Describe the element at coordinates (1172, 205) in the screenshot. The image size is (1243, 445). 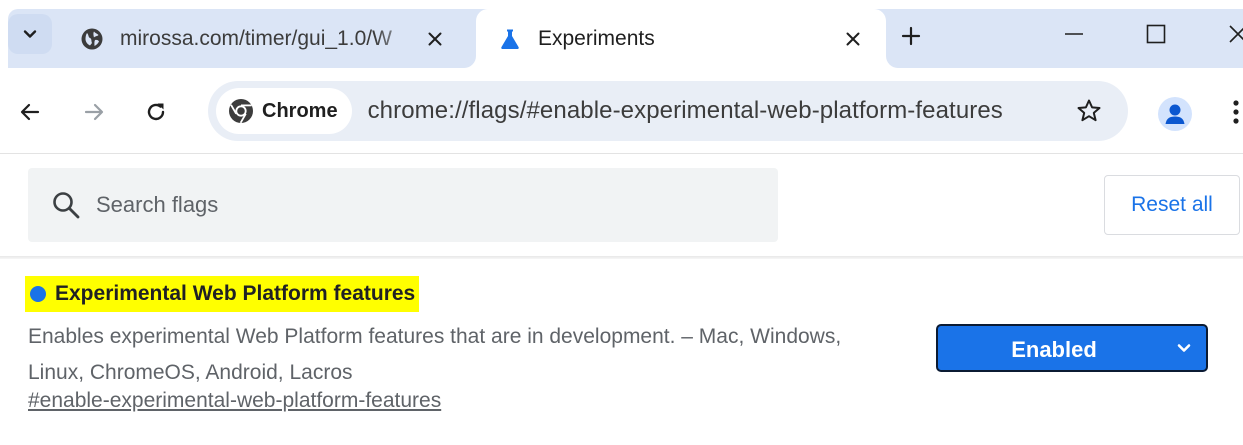
I see `reset-all-button: Reset all` at that location.